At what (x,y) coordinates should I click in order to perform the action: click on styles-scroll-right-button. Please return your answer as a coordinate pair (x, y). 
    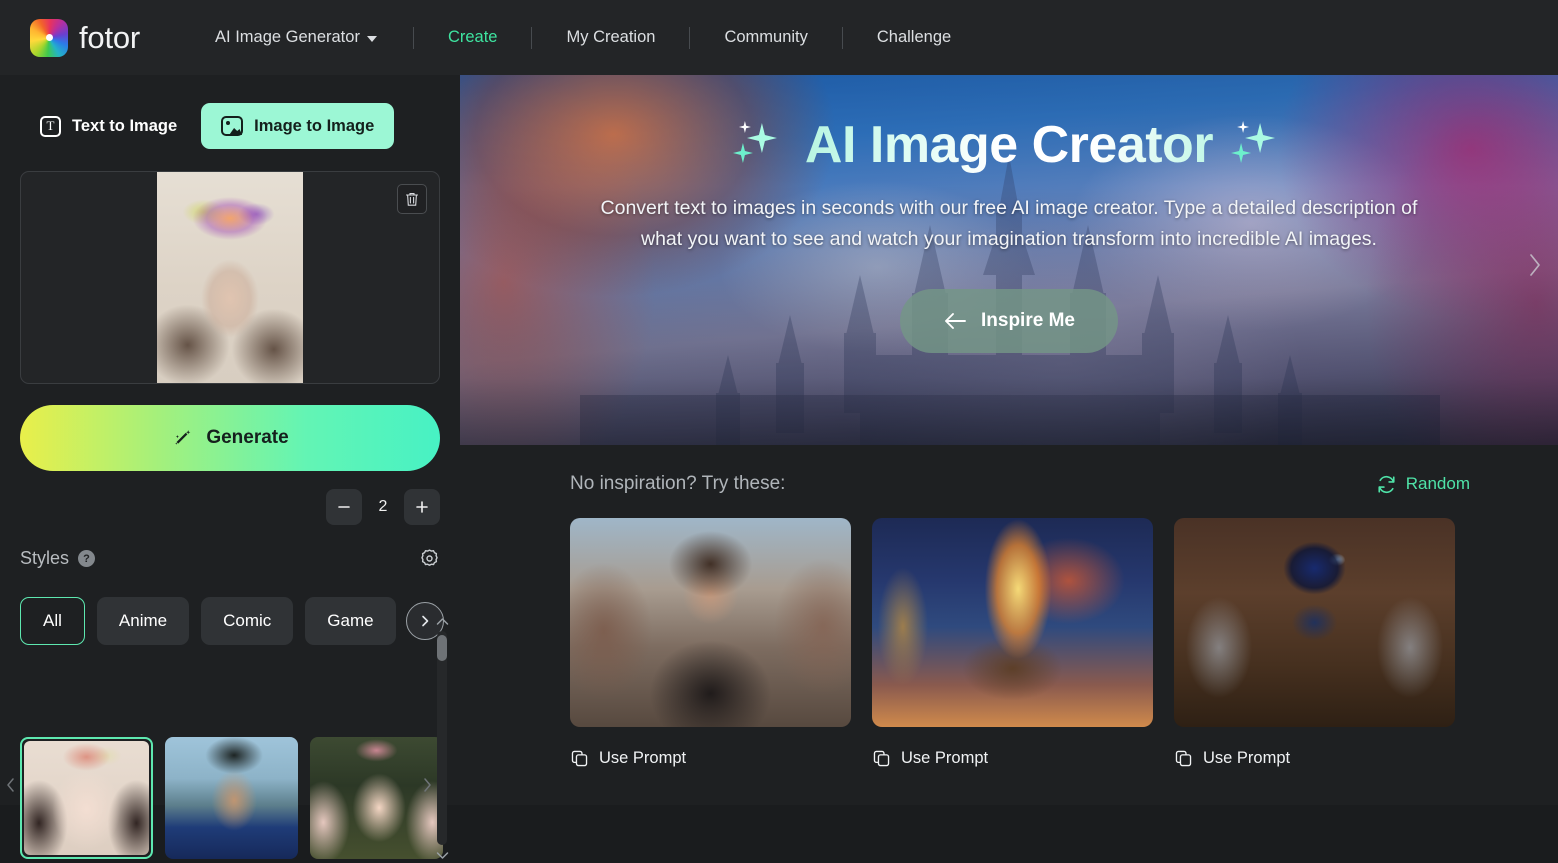
    Looking at the image, I should click on (427, 787).